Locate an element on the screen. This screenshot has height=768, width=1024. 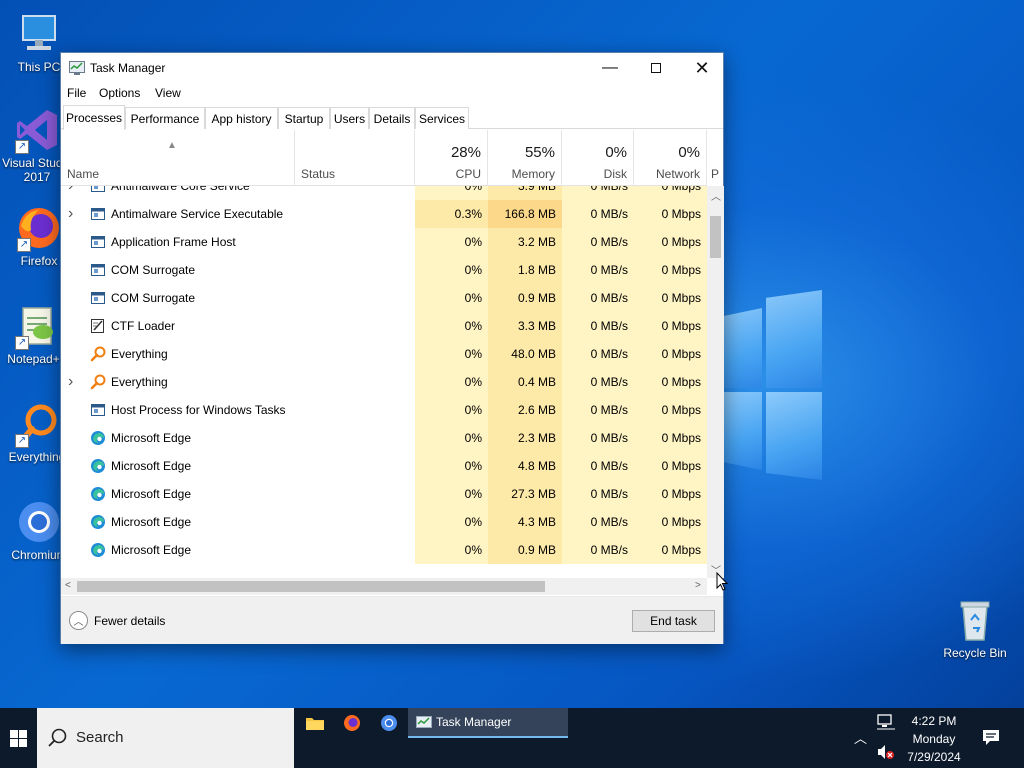
tab-performance: Performance is located at coordinates (165, 118).